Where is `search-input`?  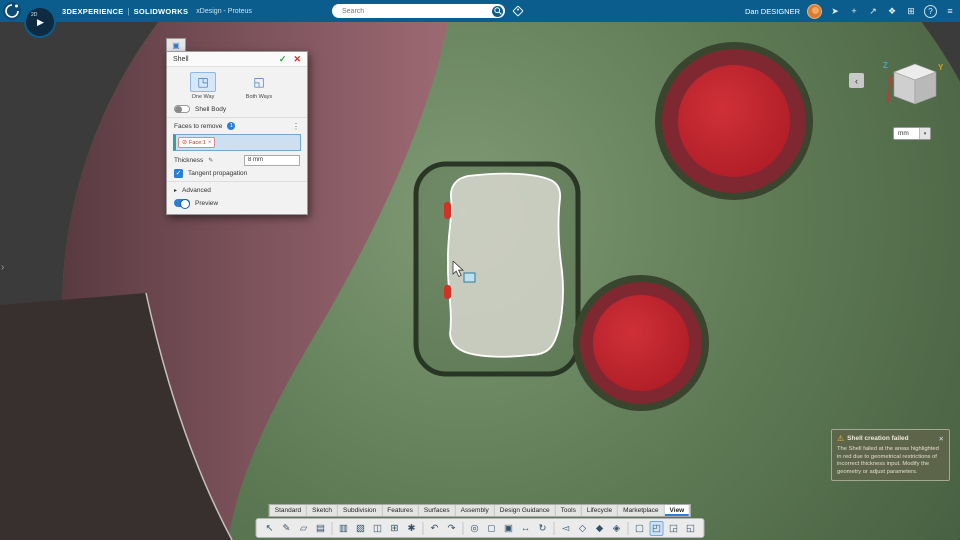
search-input is located at coordinates (416, 11).